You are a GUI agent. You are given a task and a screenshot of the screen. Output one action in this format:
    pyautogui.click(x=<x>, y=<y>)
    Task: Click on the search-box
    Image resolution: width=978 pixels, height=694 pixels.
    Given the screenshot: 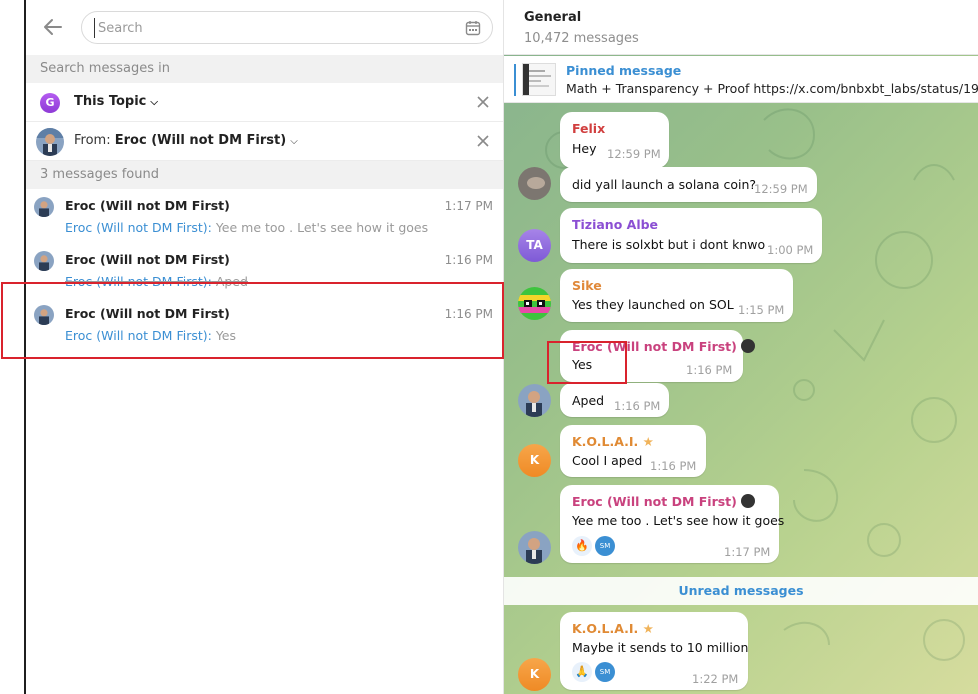 What is the action you would take?
    pyautogui.click(x=287, y=27)
    